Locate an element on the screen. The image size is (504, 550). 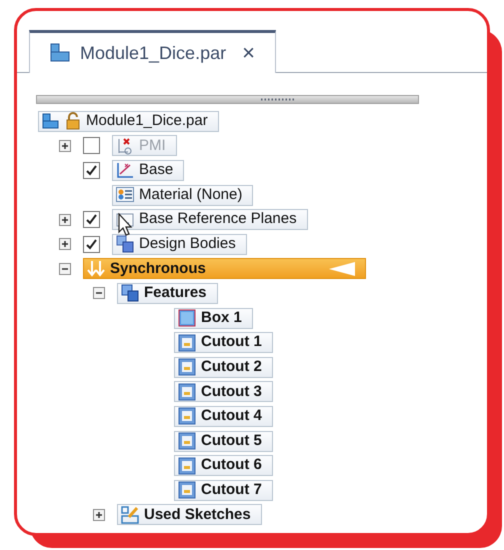
document-tab: Module1_Dice.par × is located at coordinates (152, 51).